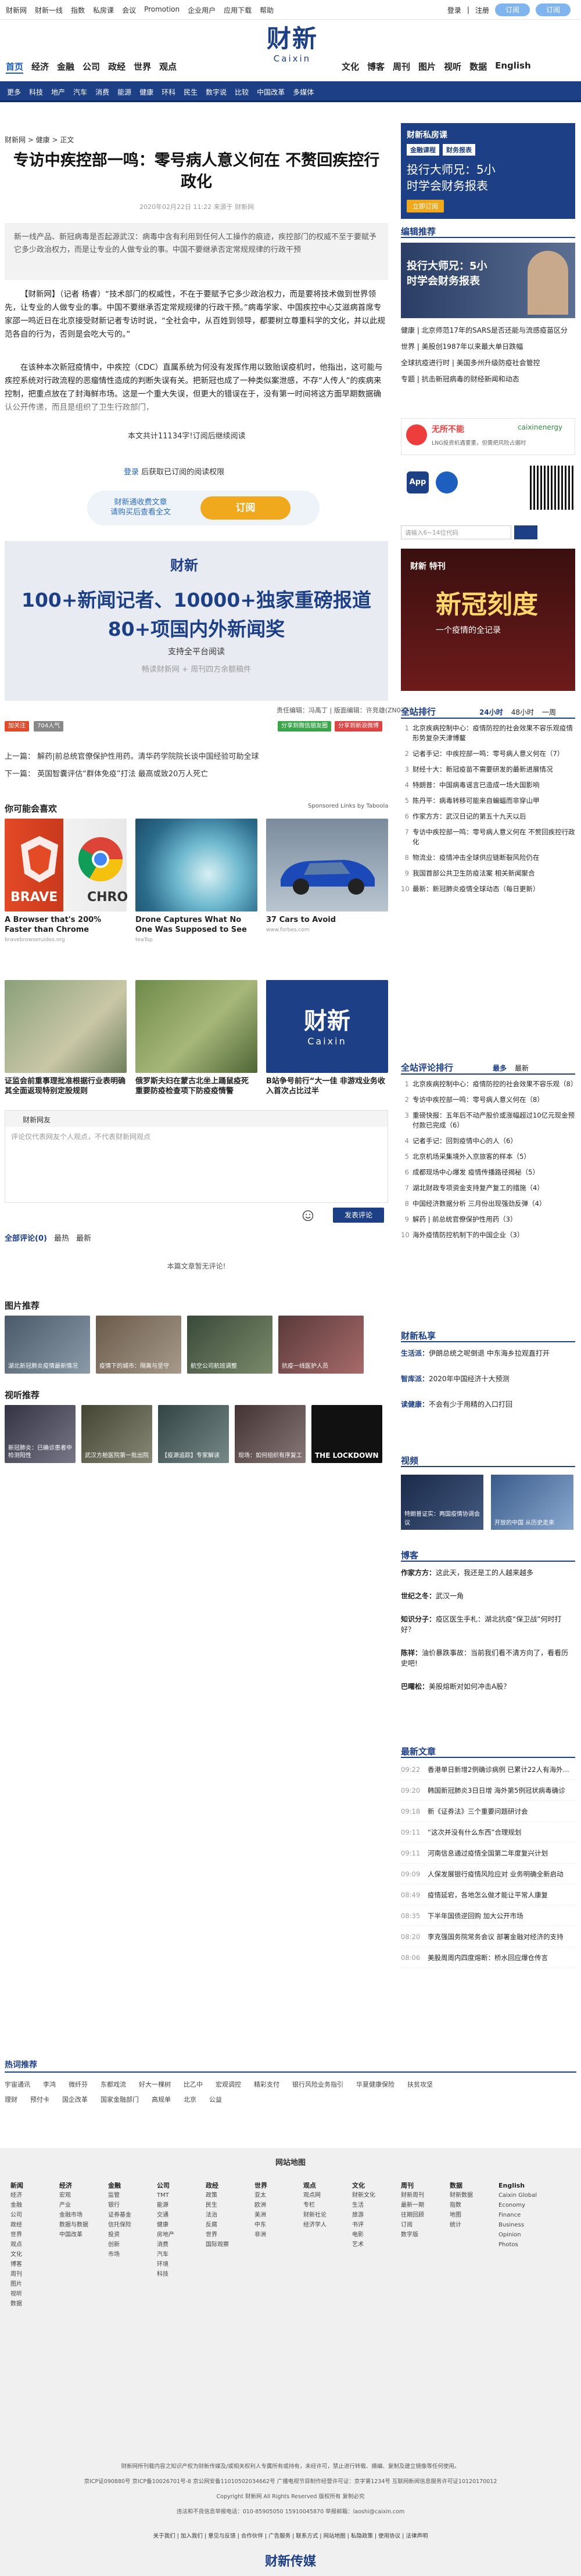 The height and width of the screenshot is (2576, 581). Describe the element at coordinates (14, 92) in the screenshot. I see `sub-nav-item: 更多` at that location.